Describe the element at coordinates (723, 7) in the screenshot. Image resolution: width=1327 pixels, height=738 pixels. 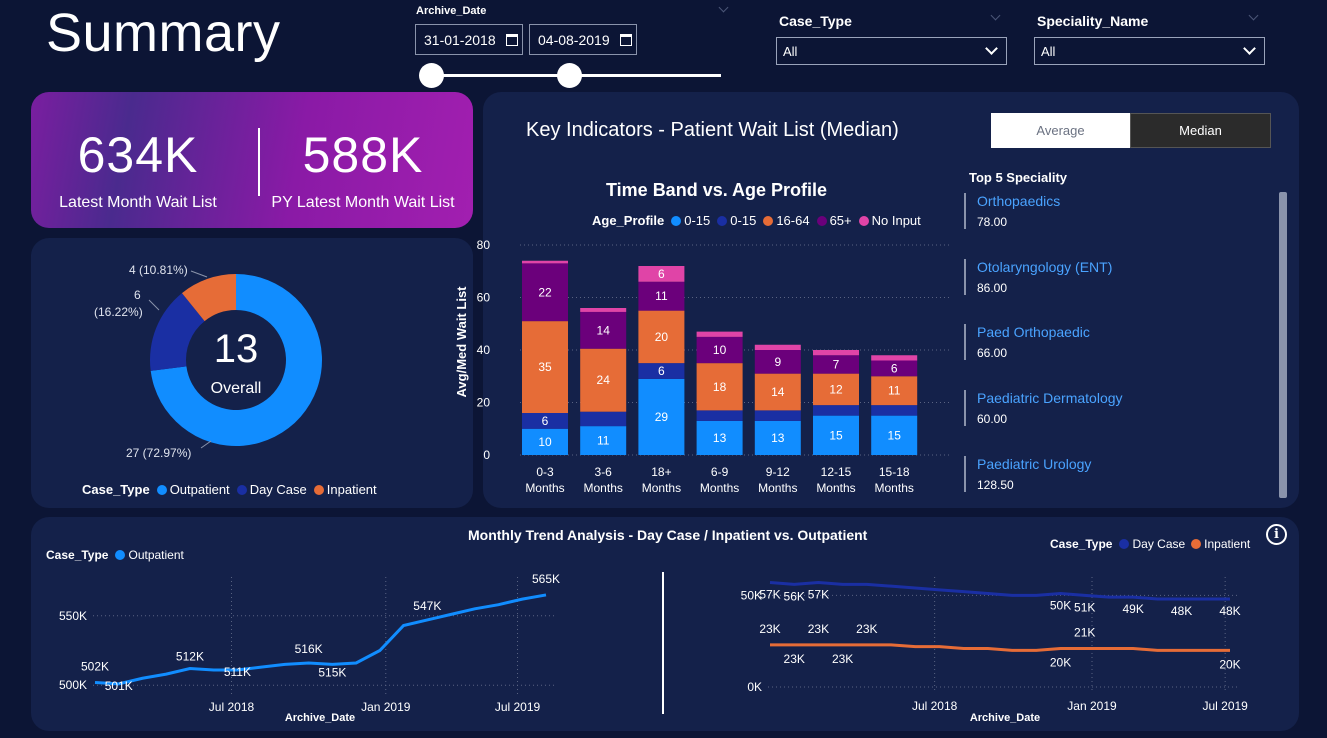
I see `archive-date-collapse-icon` at that location.